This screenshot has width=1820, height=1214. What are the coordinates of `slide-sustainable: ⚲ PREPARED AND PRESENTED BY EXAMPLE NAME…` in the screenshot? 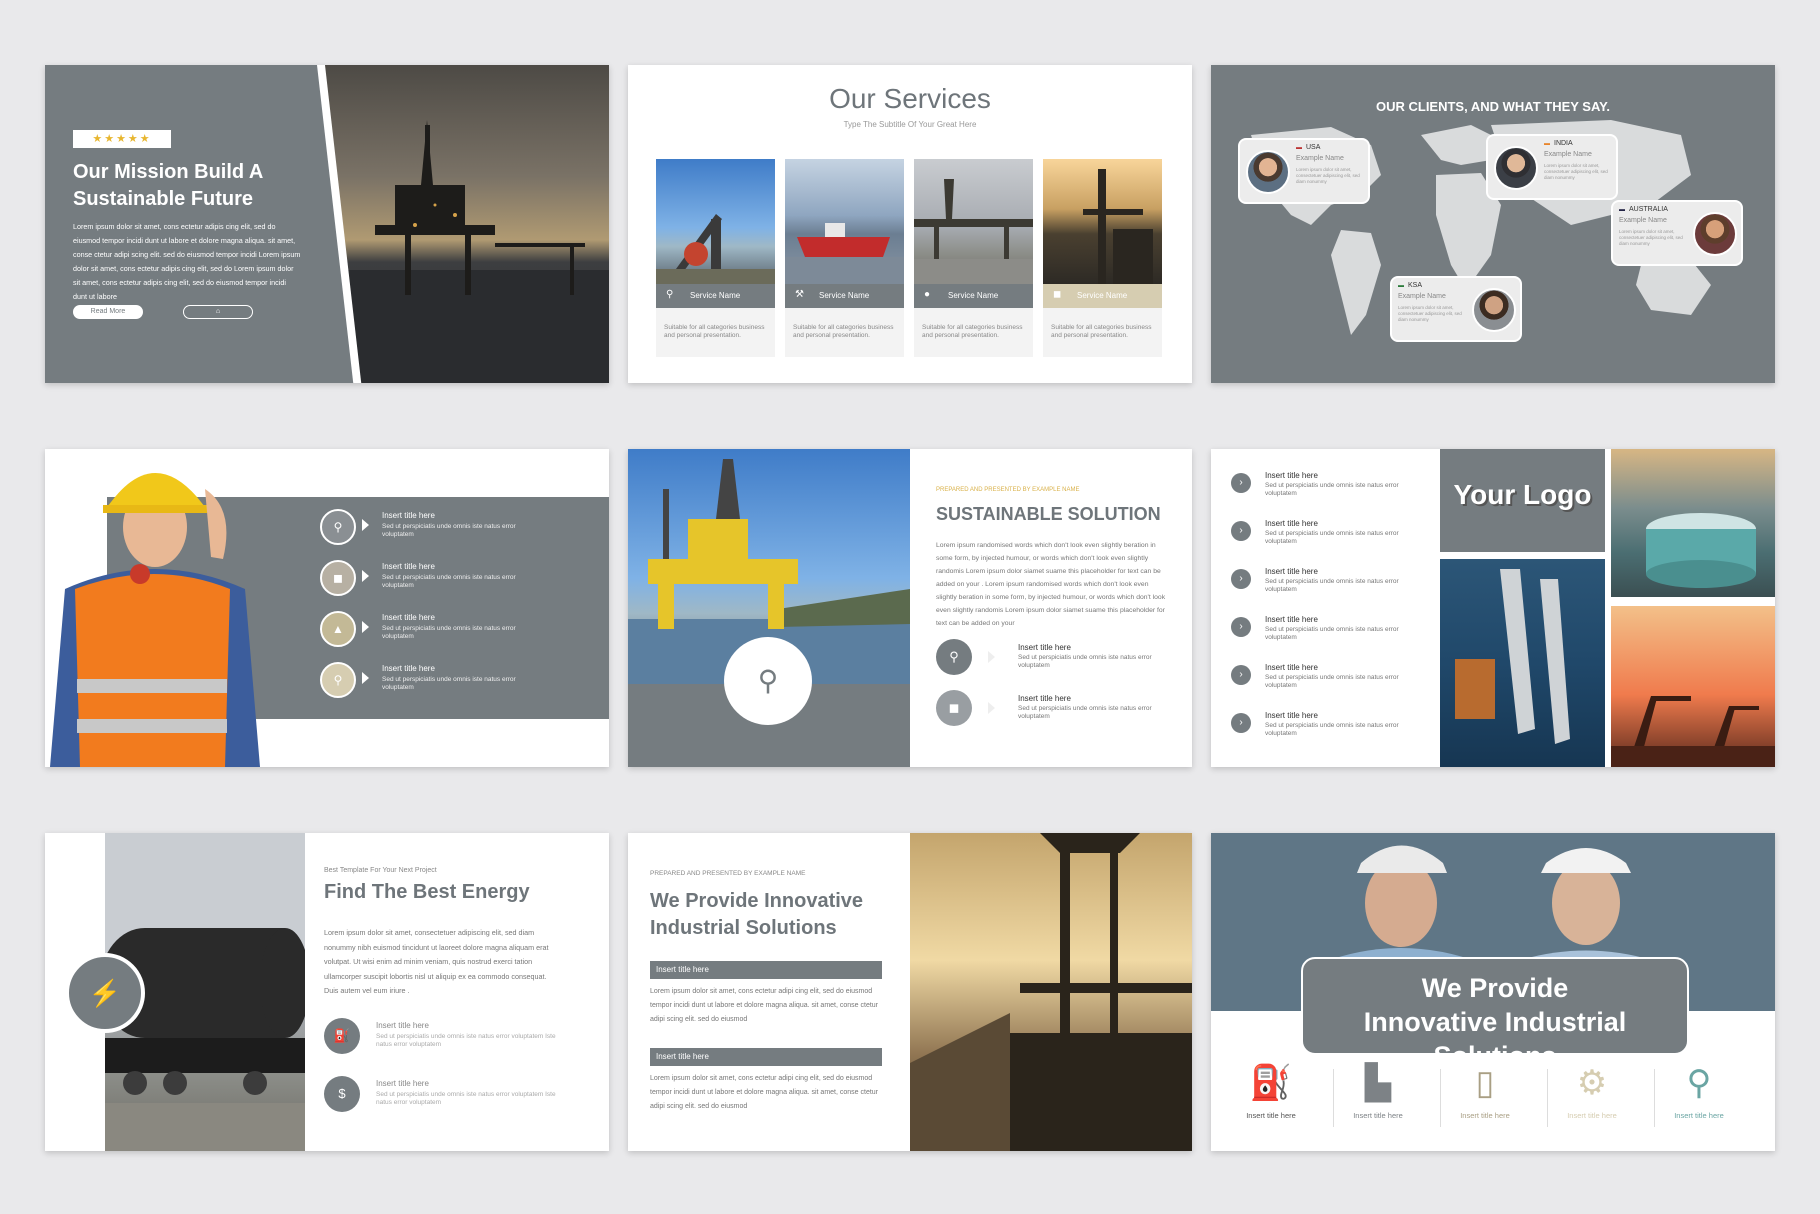 It's located at (910, 608).